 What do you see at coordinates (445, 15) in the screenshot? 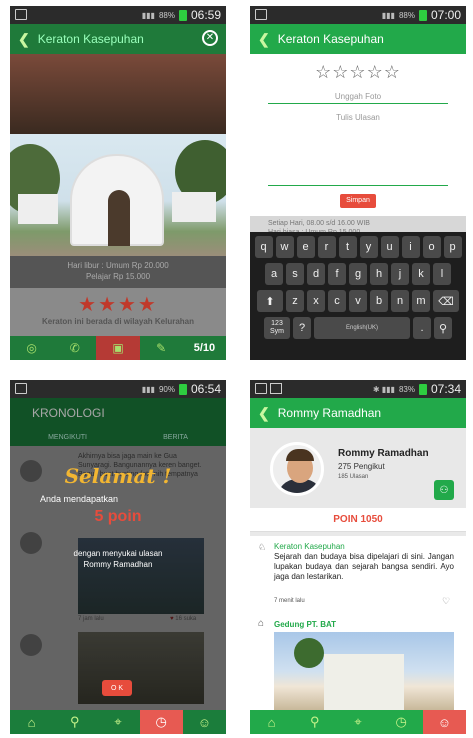
I see `clock: 07:00` at bounding box center [445, 15].